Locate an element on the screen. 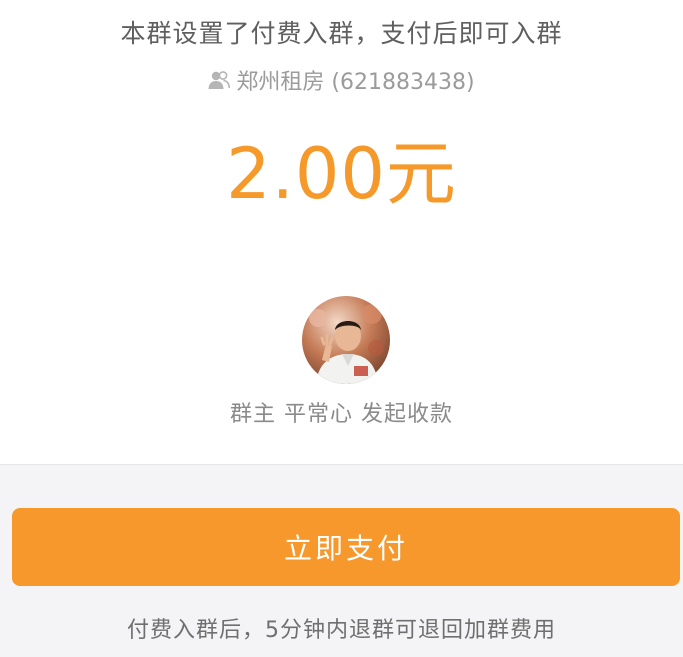 The width and height of the screenshot is (683, 657). payment-amount: 2.00元 is located at coordinates (341, 174).